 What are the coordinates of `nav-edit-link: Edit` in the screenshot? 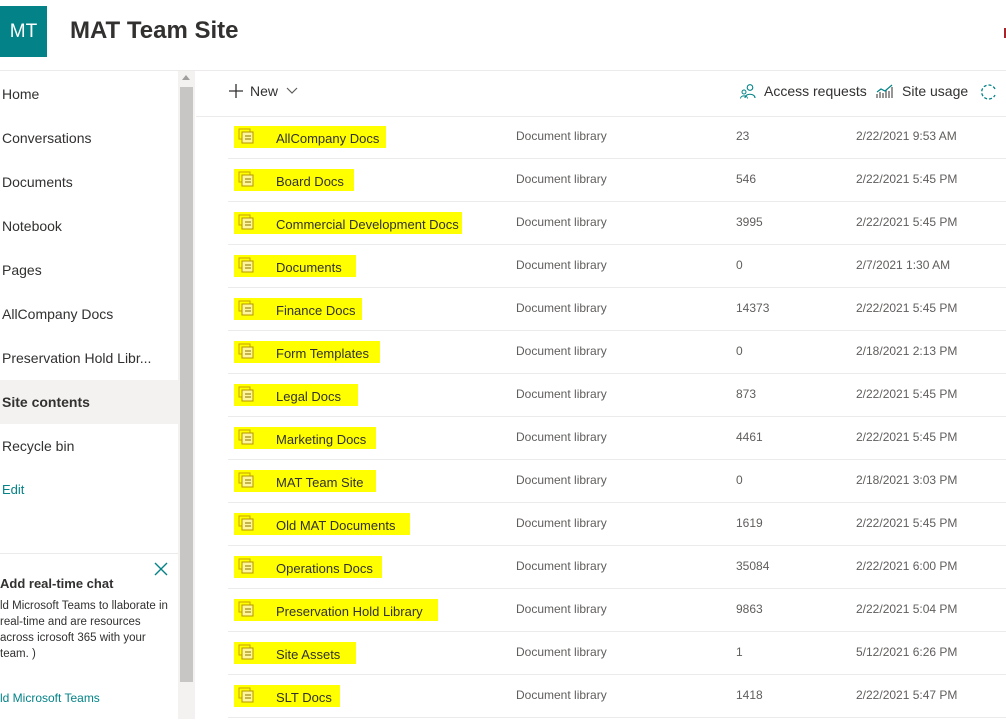 It's located at (13, 489).